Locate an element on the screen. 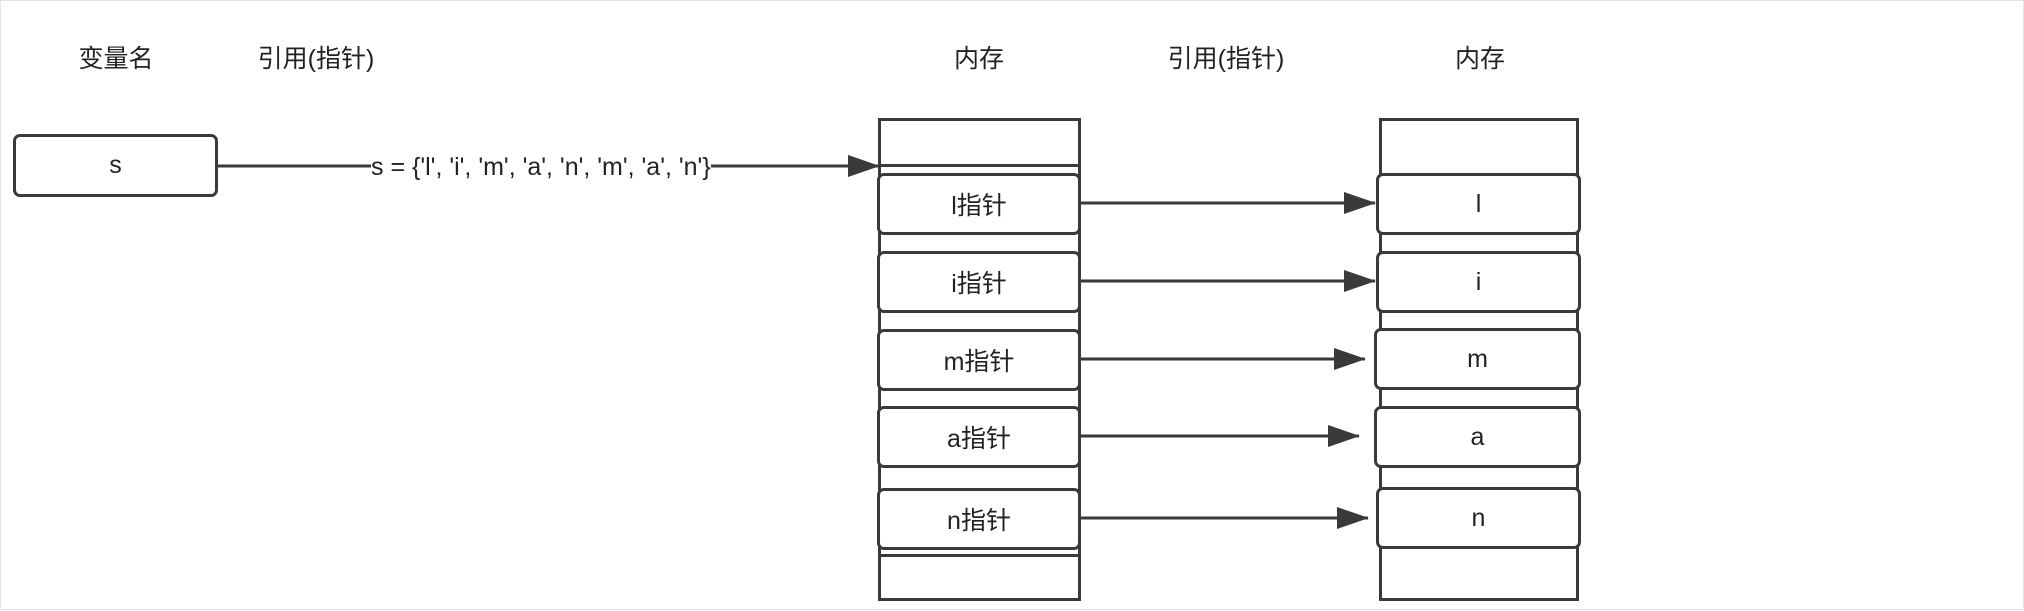 The width and height of the screenshot is (2024, 611). pointer-cell-a: a指针 is located at coordinates (979, 437).